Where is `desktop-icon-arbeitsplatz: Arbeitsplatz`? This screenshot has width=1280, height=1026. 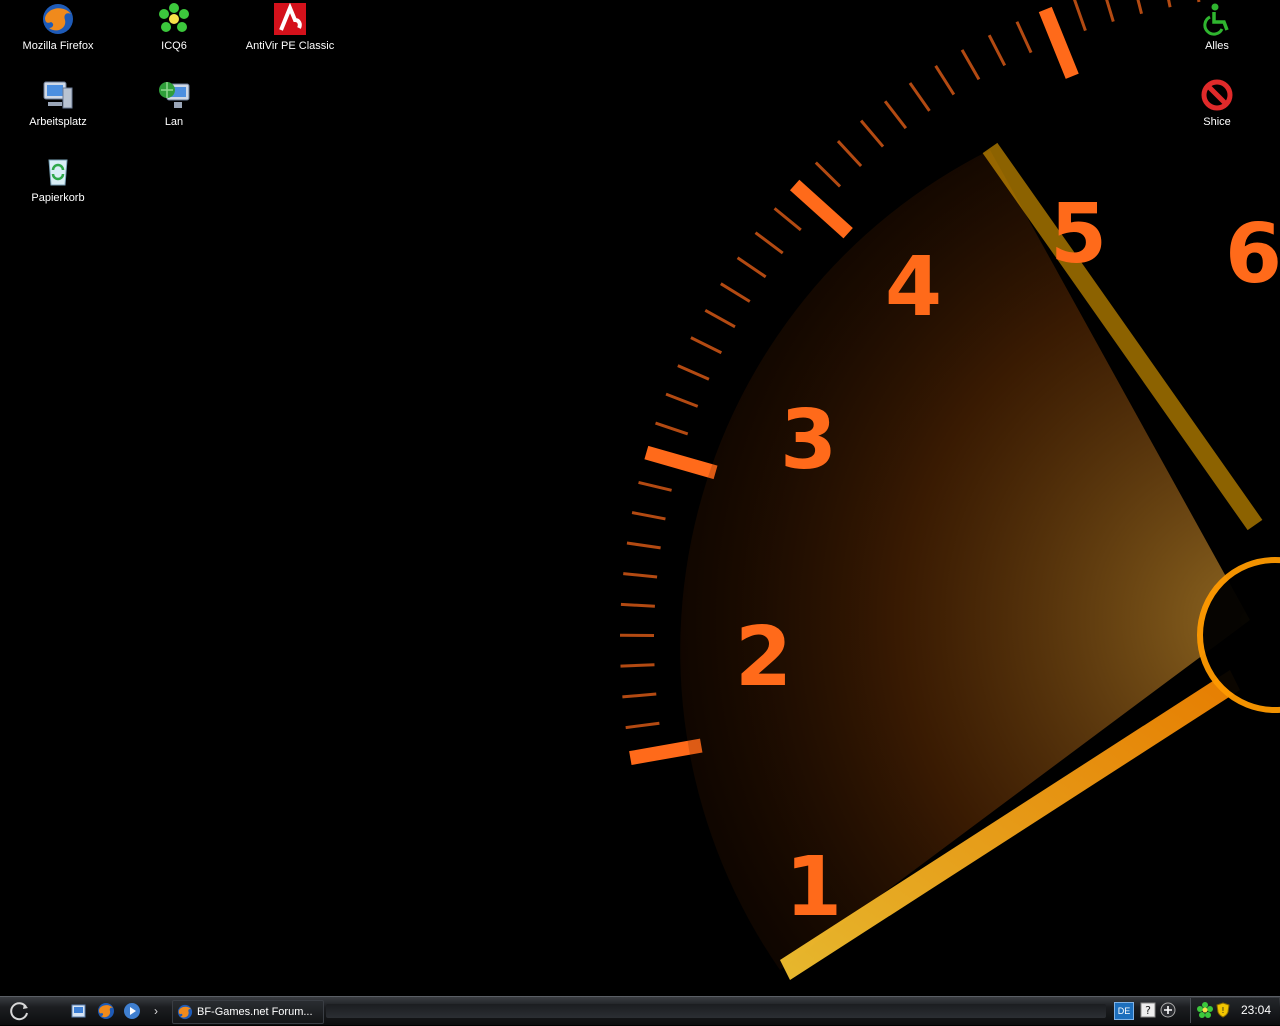 desktop-icon-arbeitsplatz: Arbeitsplatz is located at coordinates (58, 103).